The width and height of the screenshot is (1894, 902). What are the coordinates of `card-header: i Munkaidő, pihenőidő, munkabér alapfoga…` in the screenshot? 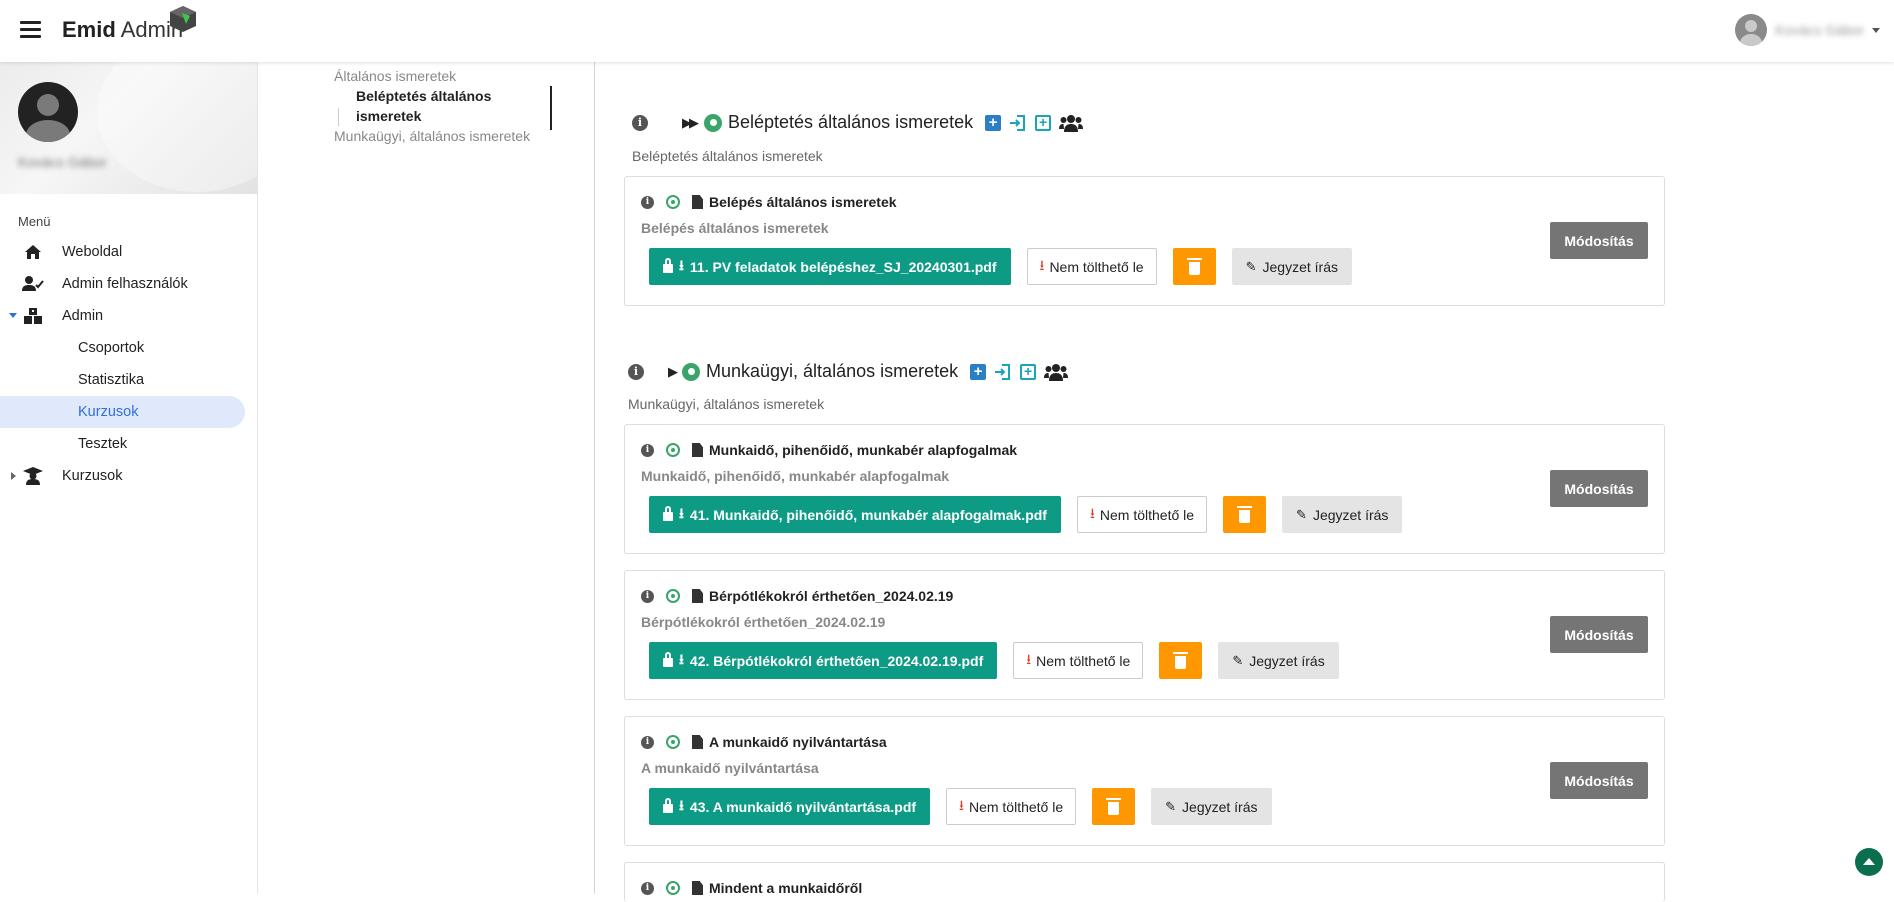 It's located at (829, 450).